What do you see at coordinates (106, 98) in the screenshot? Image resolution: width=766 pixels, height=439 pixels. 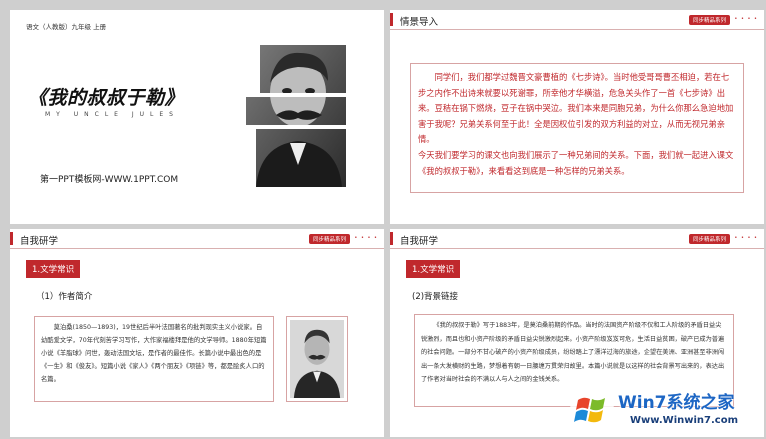 I see `lesson-title: 《我的叔叔于勒》` at bounding box center [106, 98].